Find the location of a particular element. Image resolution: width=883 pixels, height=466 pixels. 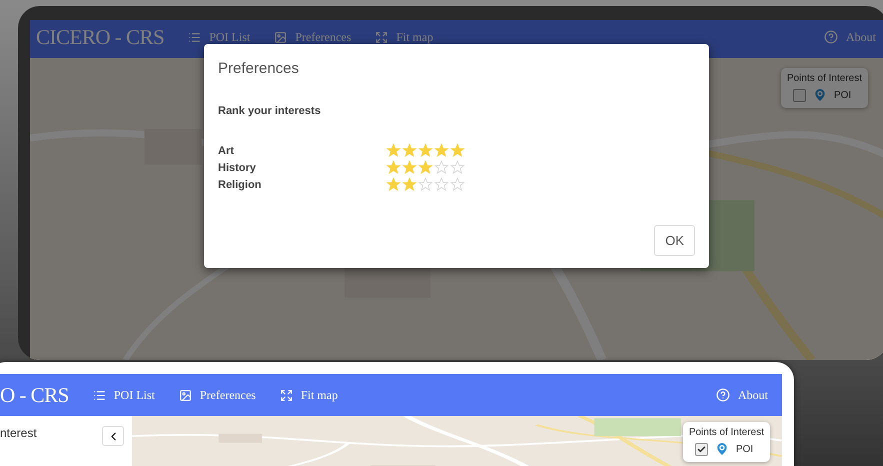

app-logo: O - CRS is located at coordinates (34, 395).